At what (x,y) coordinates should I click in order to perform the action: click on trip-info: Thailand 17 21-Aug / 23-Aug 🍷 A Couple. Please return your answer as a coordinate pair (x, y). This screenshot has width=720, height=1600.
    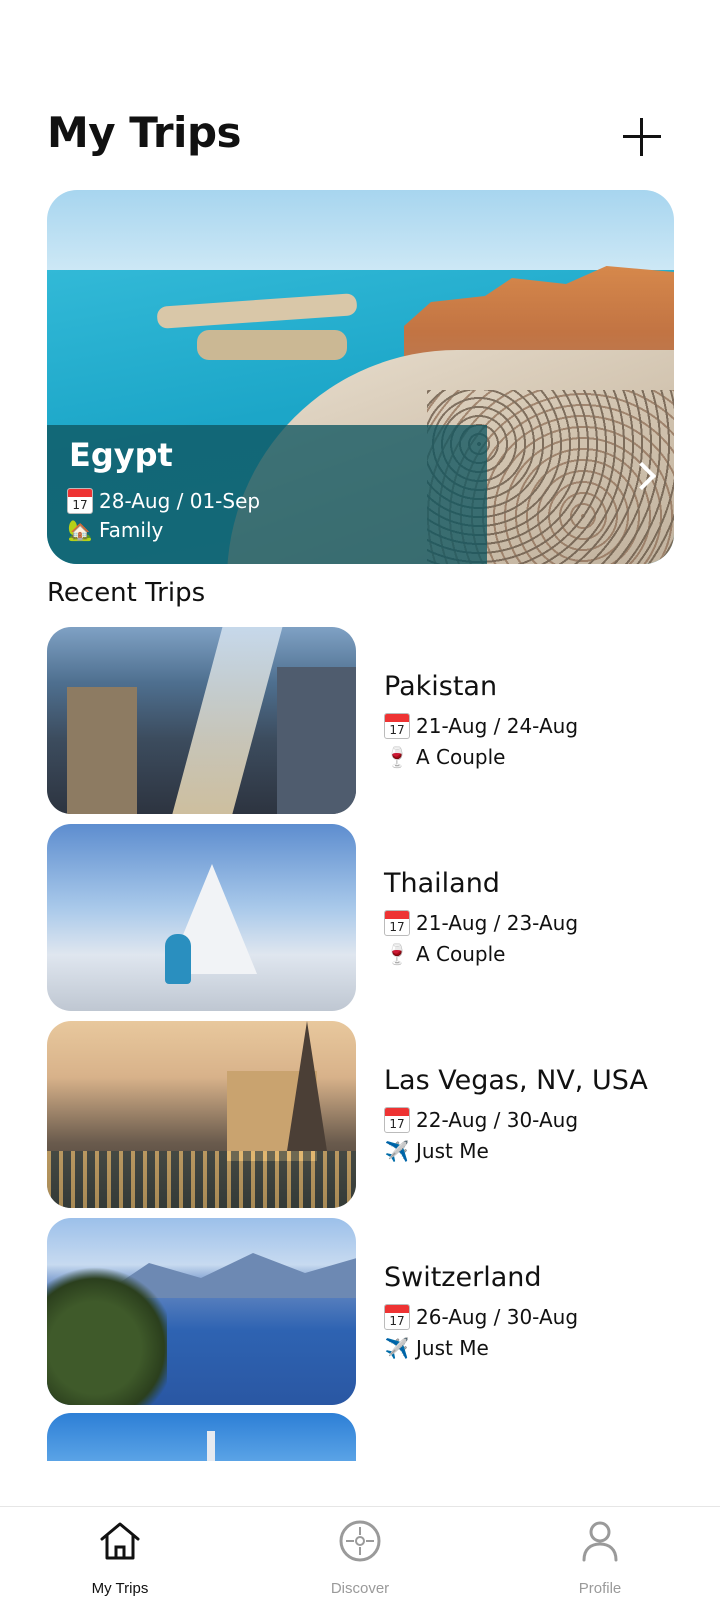
    Looking at the image, I should click on (481, 918).